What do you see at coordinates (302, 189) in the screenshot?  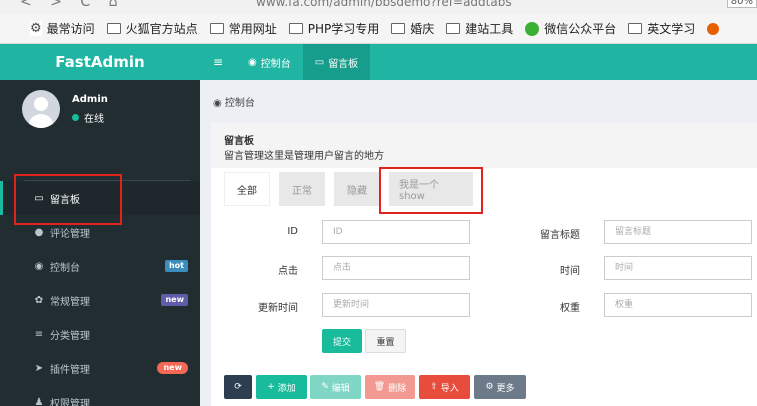 I see `tab-normal: 正常` at bounding box center [302, 189].